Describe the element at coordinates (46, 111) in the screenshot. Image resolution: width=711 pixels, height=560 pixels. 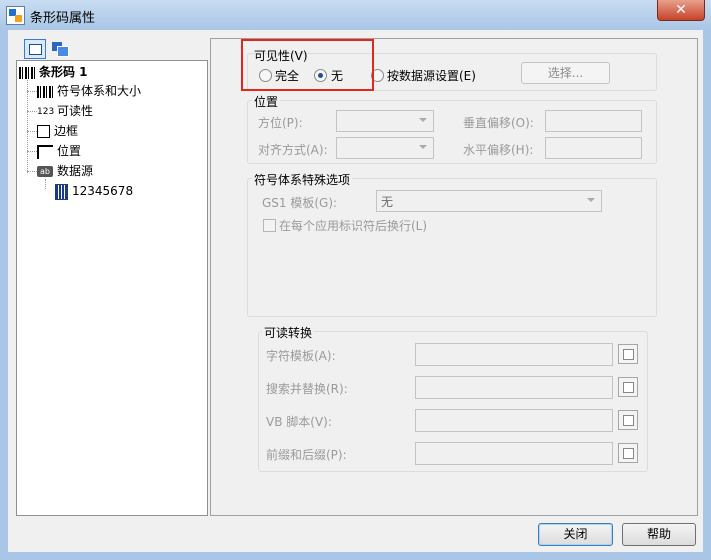
I see `numbers-123-icon: 123` at that location.